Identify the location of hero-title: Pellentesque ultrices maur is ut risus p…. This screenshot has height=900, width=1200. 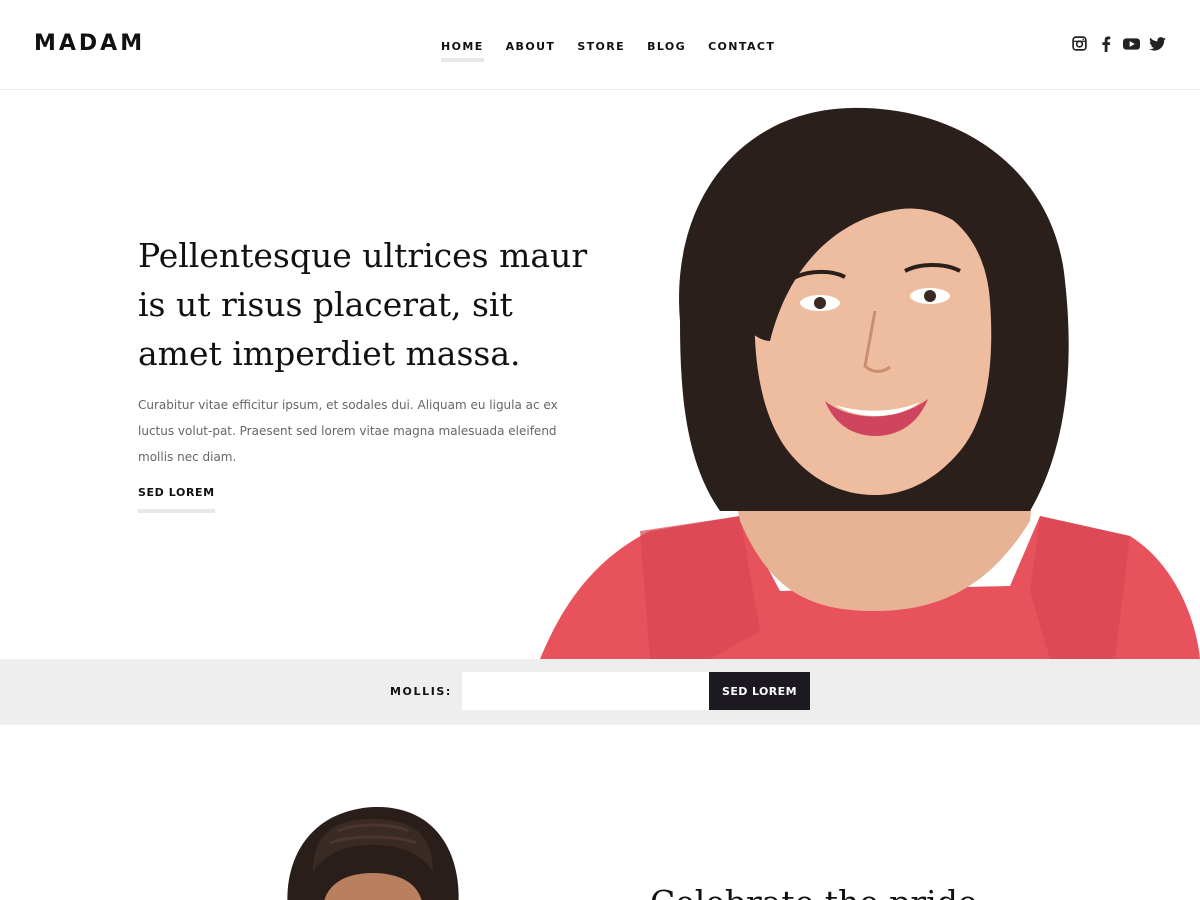
(363, 304).